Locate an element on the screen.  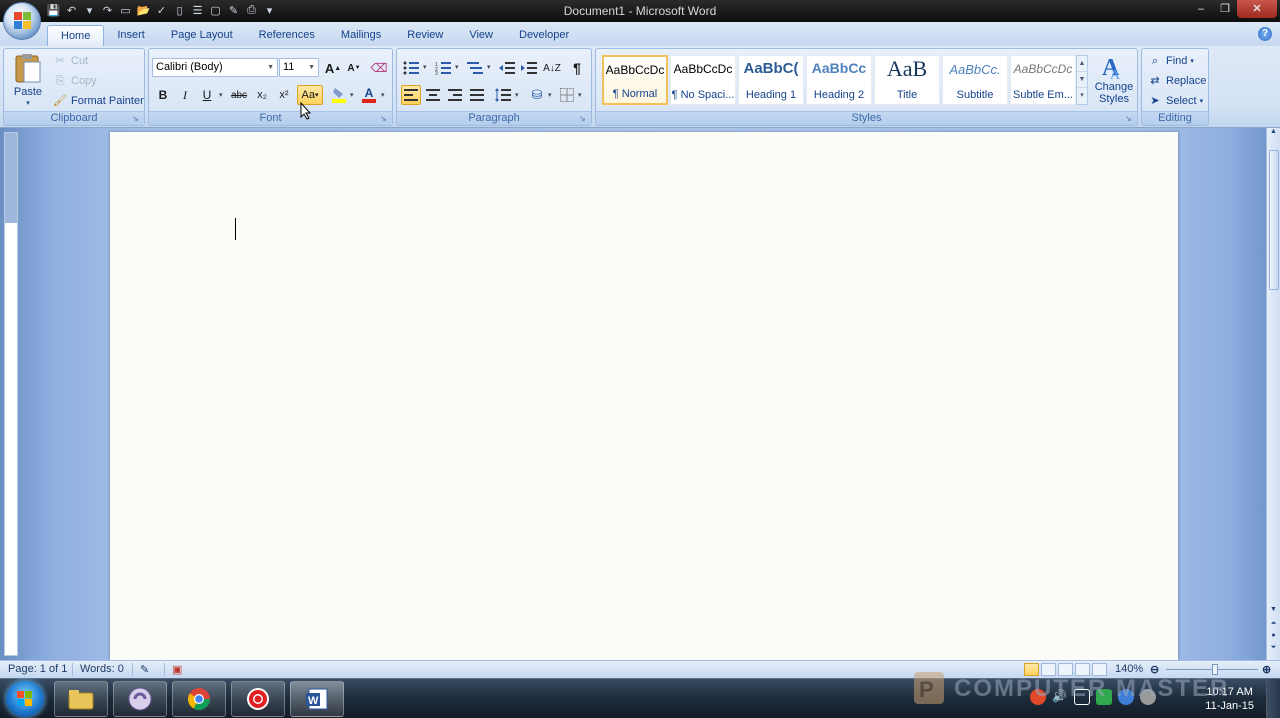
justify-button is located at coordinates (477, 95).